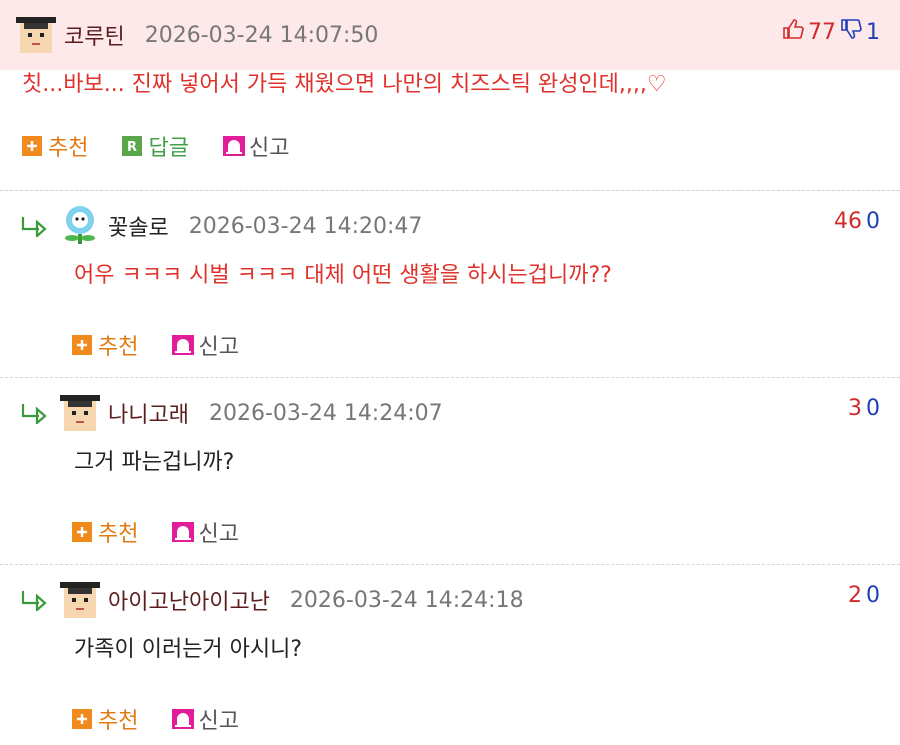 Image resolution: width=900 pixels, height=745 pixels. Describe the element at coordinates (450, 226) in the screenshot. I see `comment-header: 꽃솔로 2026-03-24 14:20:47` at that location.